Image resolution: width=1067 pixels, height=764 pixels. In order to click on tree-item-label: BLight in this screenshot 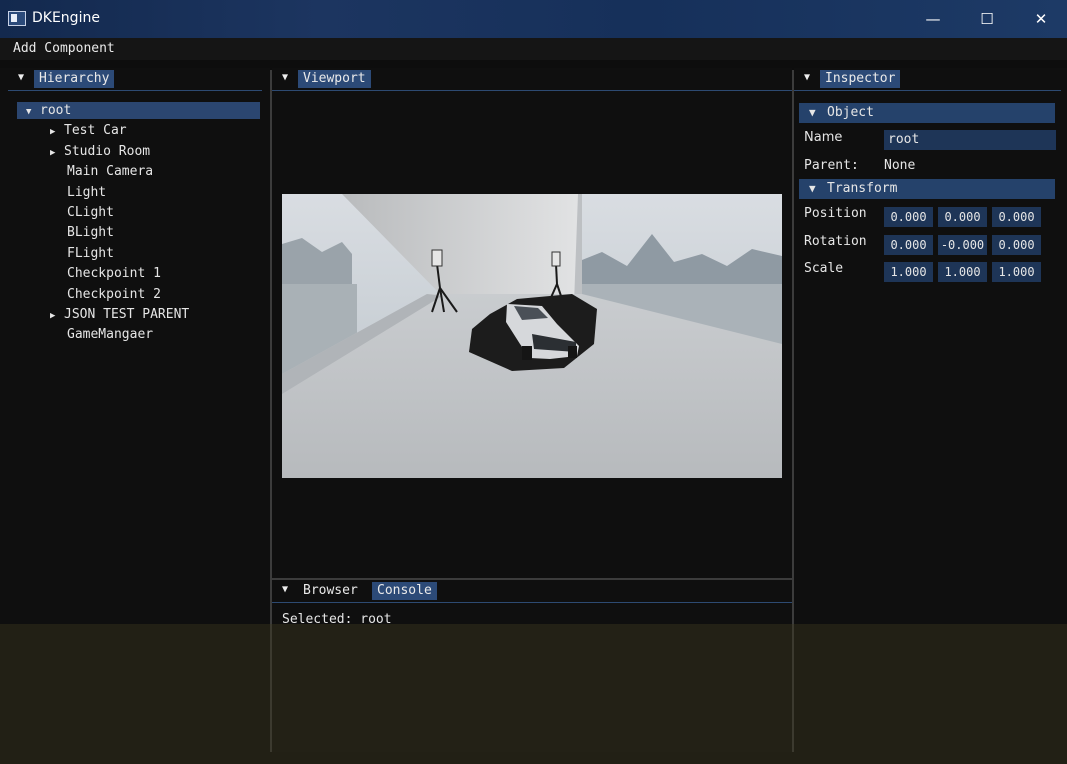, I will do `click(90, 233)`.